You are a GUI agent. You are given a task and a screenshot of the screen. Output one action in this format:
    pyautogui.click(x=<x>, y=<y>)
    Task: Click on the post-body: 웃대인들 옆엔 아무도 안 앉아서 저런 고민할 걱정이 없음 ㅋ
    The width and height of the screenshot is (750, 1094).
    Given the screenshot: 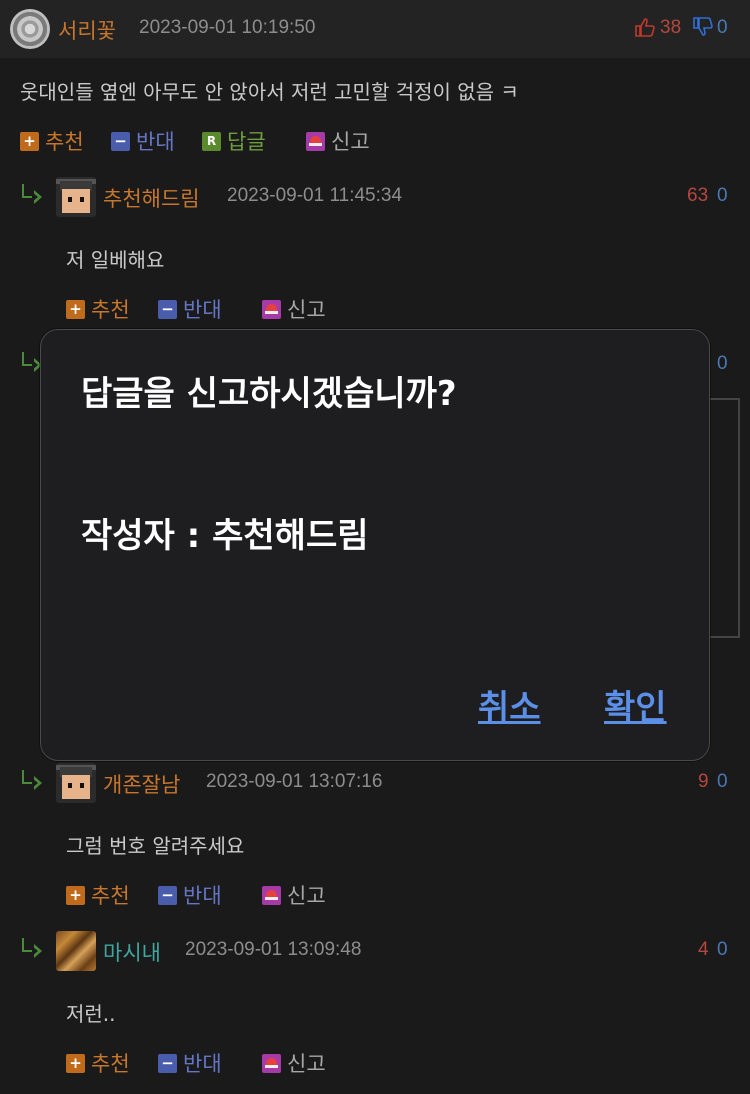 What is the action you would take?
    pyautogui.click(x=269, y=92)
    